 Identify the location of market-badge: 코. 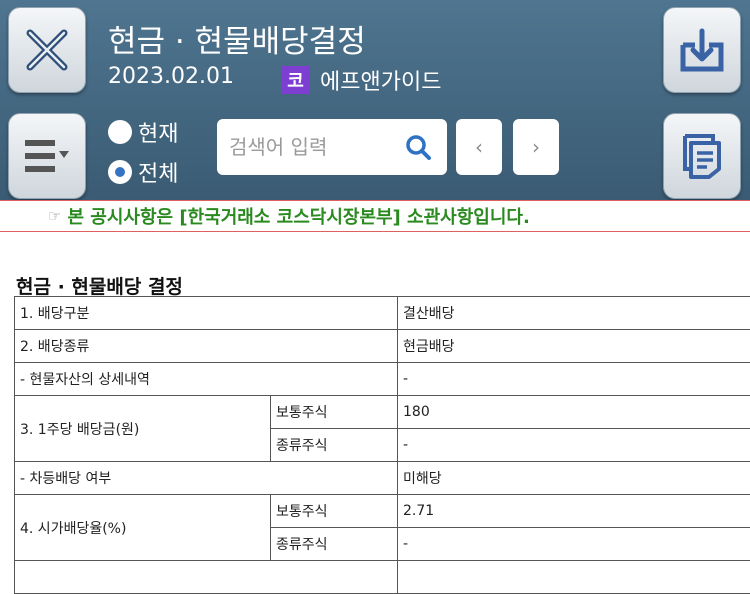
(295, 80).